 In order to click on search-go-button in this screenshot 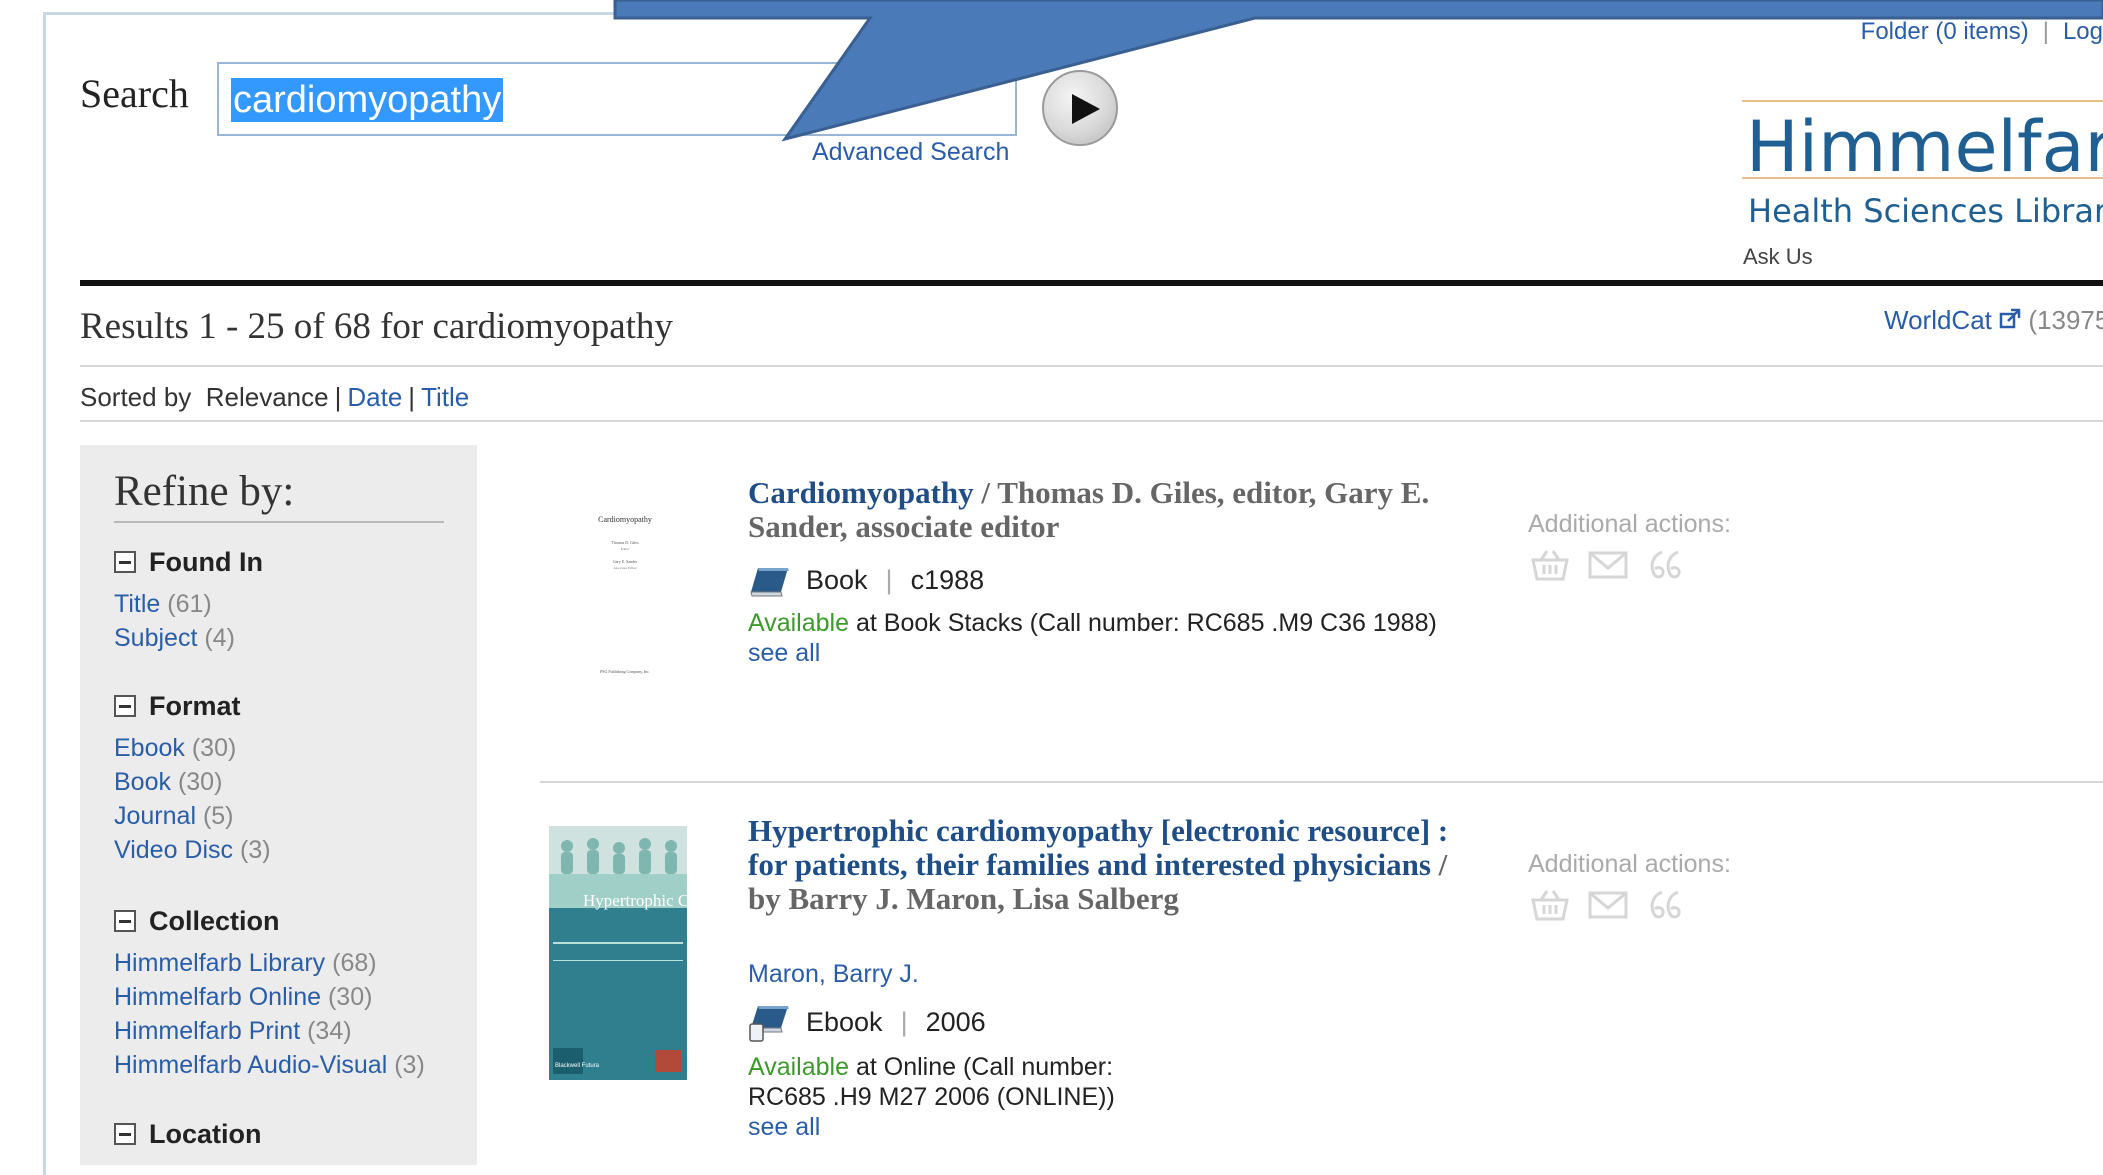, I will do `click(1080, 108)`.